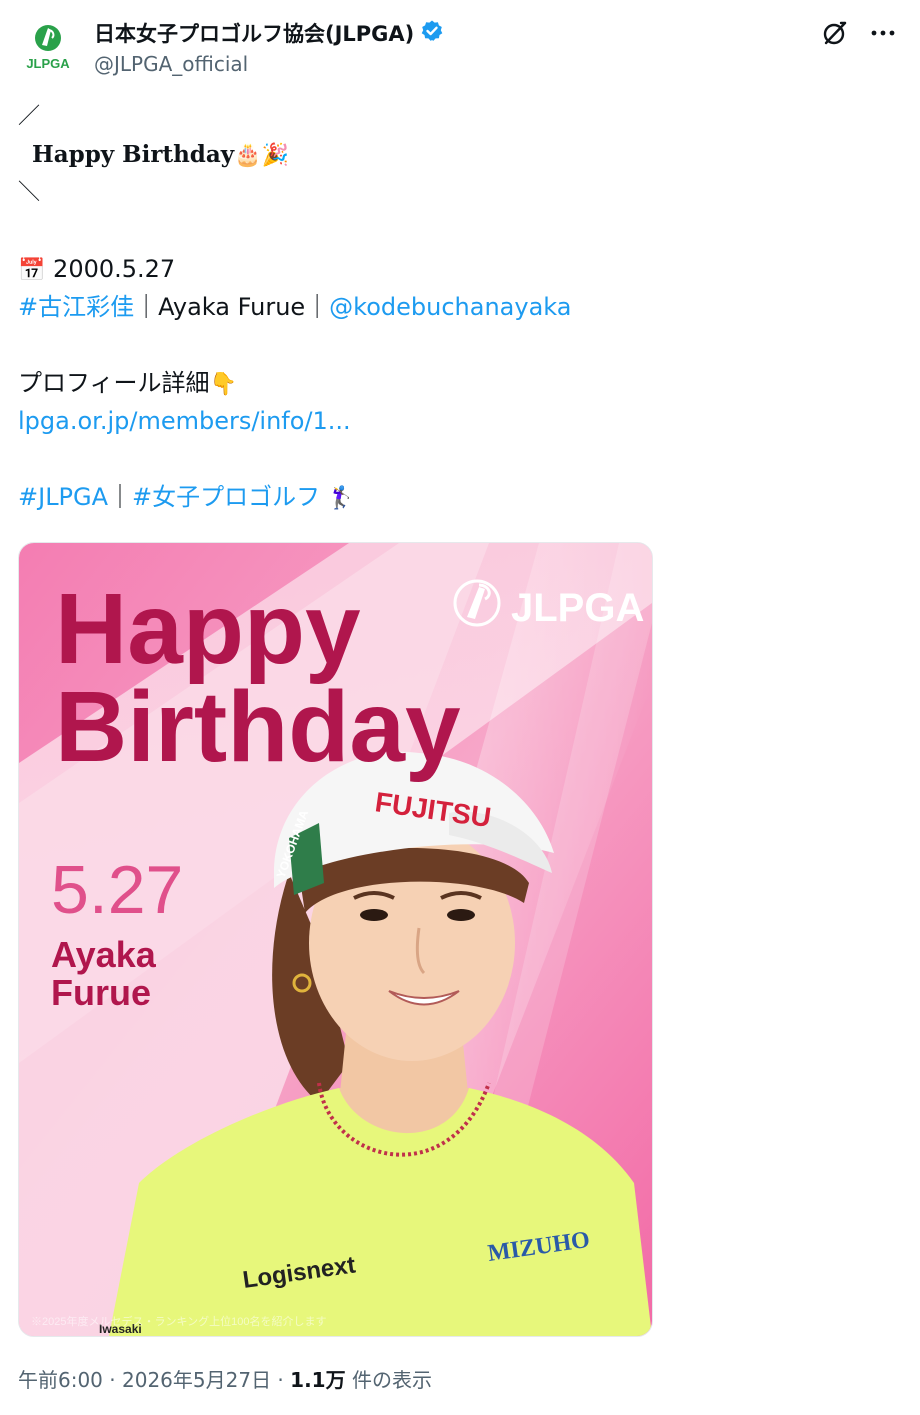  What do you see at coordinates (48, 63) in the screenshot?
I see `avatar-text: JLPGA` at bounding box center [48, 63].